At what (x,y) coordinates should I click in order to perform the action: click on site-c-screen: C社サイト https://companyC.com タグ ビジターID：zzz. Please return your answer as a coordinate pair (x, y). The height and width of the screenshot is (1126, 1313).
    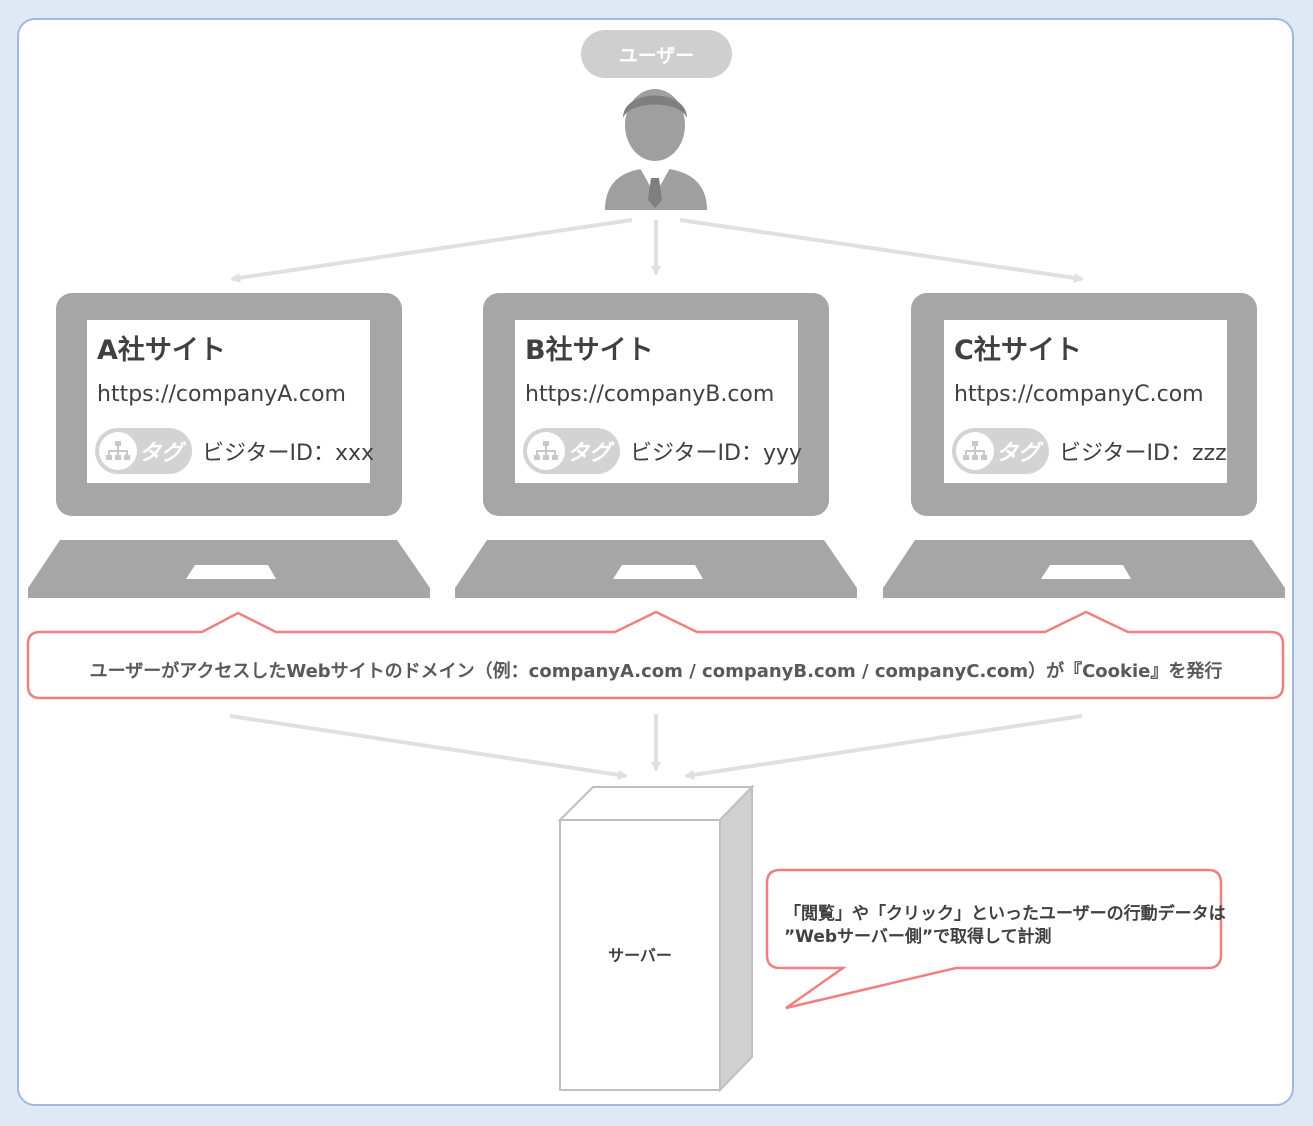
    Looking at the image, I should click on (1085, 401).